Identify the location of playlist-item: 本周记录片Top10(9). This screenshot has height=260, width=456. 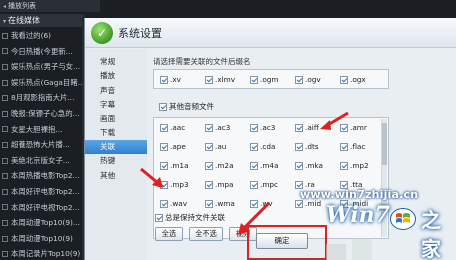
(42, 253).